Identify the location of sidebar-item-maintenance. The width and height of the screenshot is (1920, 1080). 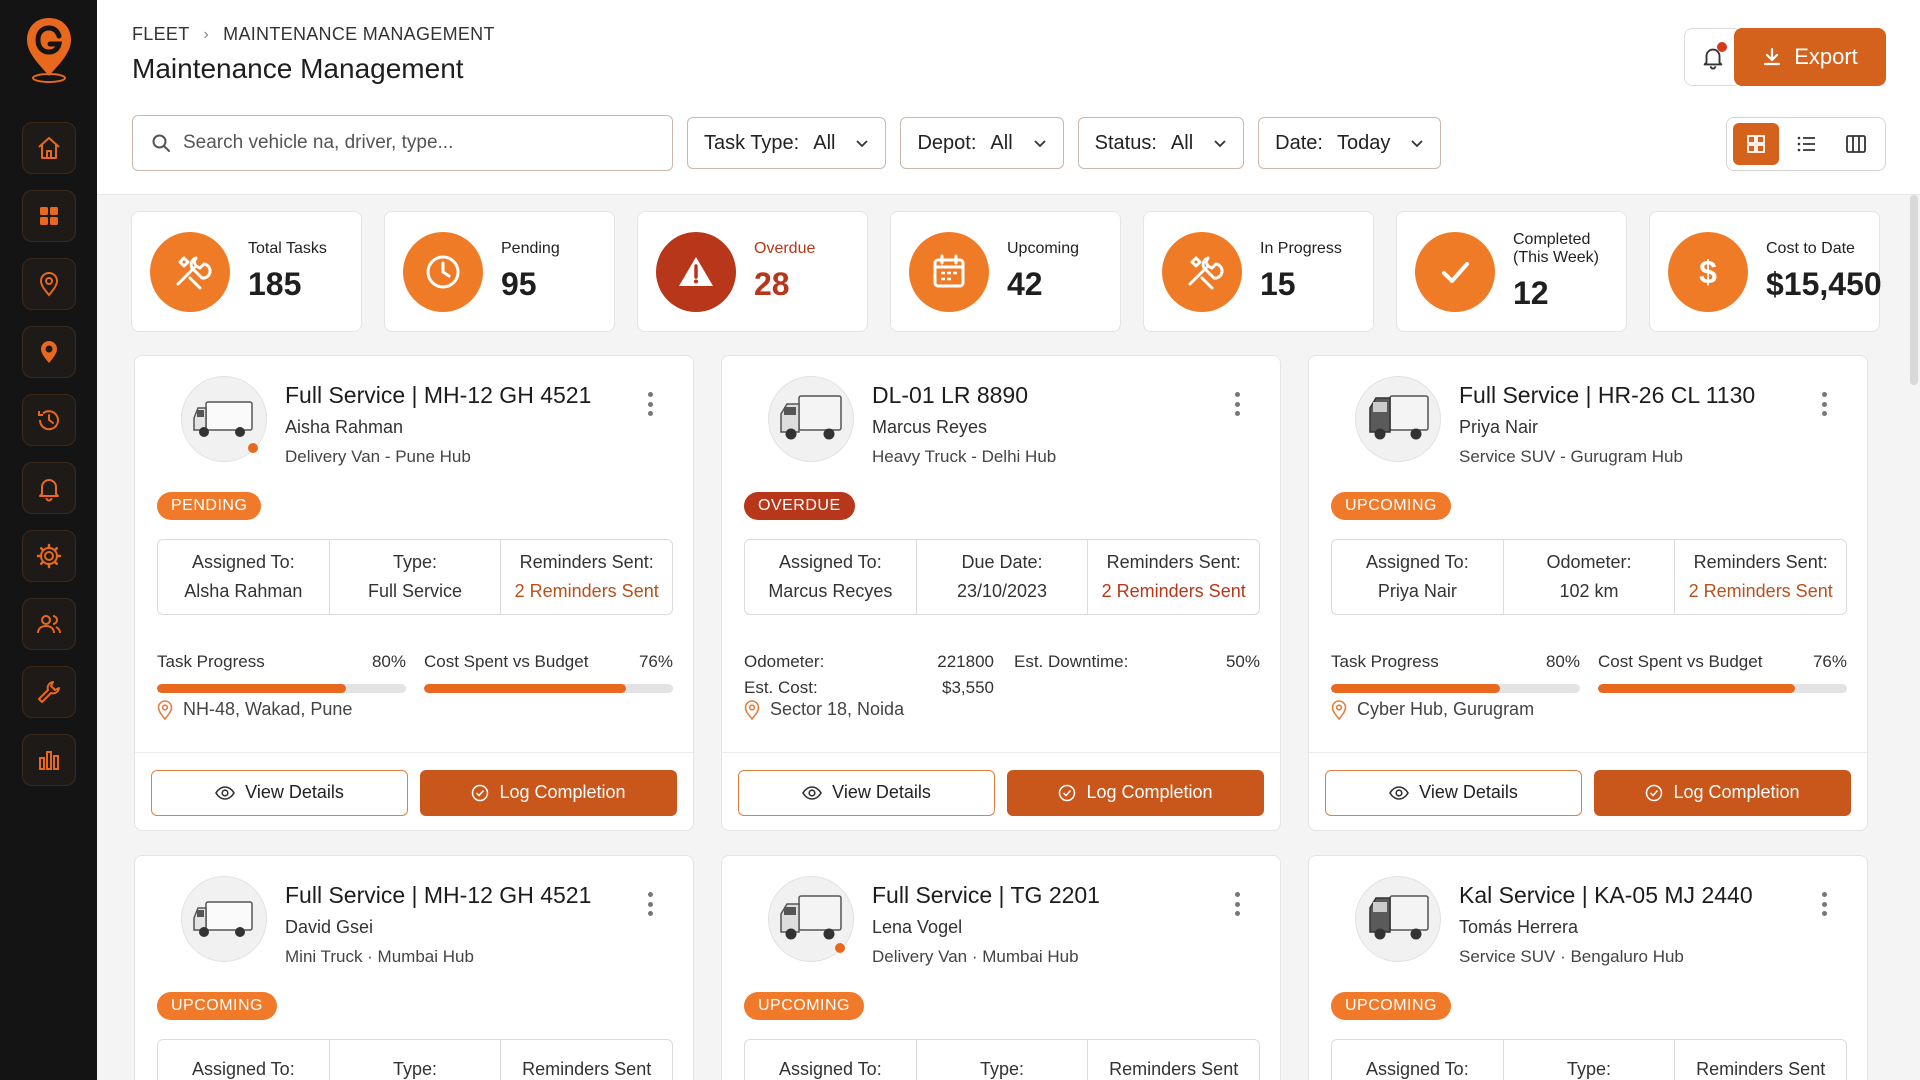
(48, 692).